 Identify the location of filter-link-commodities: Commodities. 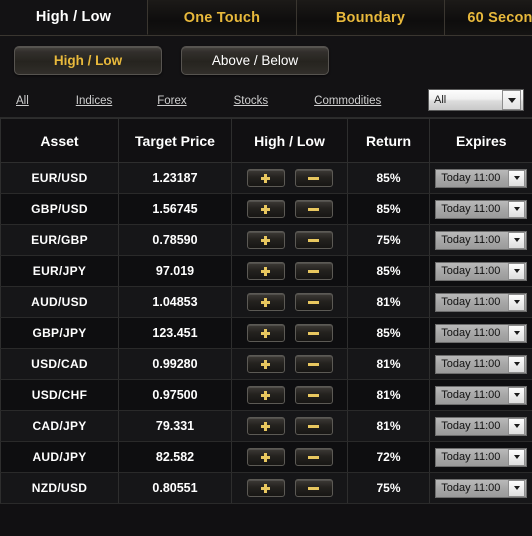
(347, 101).